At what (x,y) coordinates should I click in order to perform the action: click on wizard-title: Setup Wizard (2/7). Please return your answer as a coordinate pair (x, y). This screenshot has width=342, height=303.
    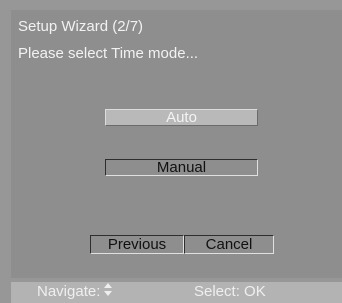
    Looking at the image, I should click on (81, 26).